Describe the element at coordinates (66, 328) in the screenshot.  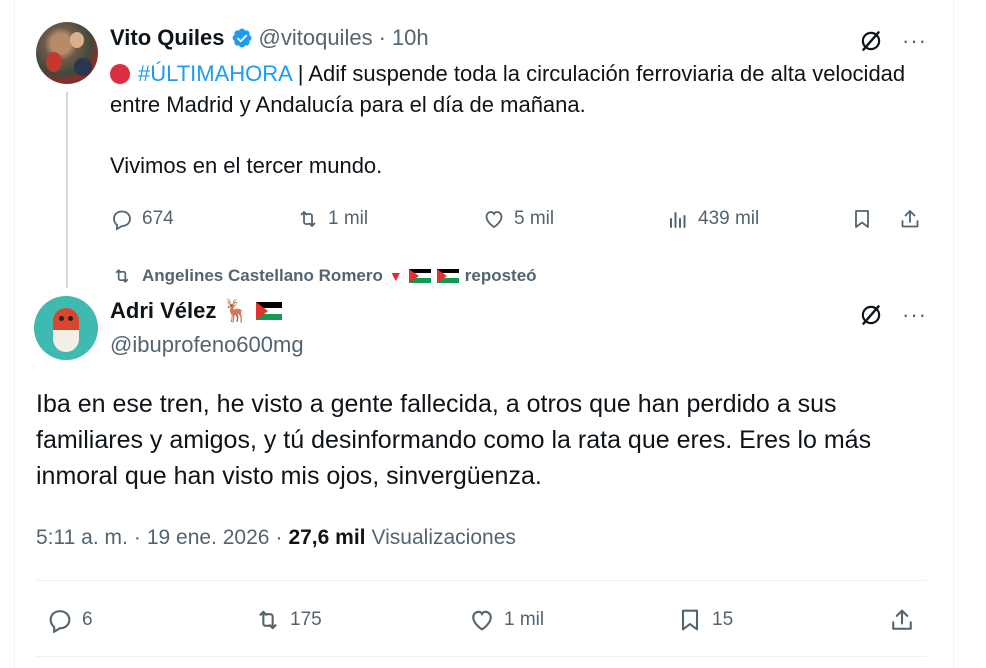
I see `main-avatar` at that location.